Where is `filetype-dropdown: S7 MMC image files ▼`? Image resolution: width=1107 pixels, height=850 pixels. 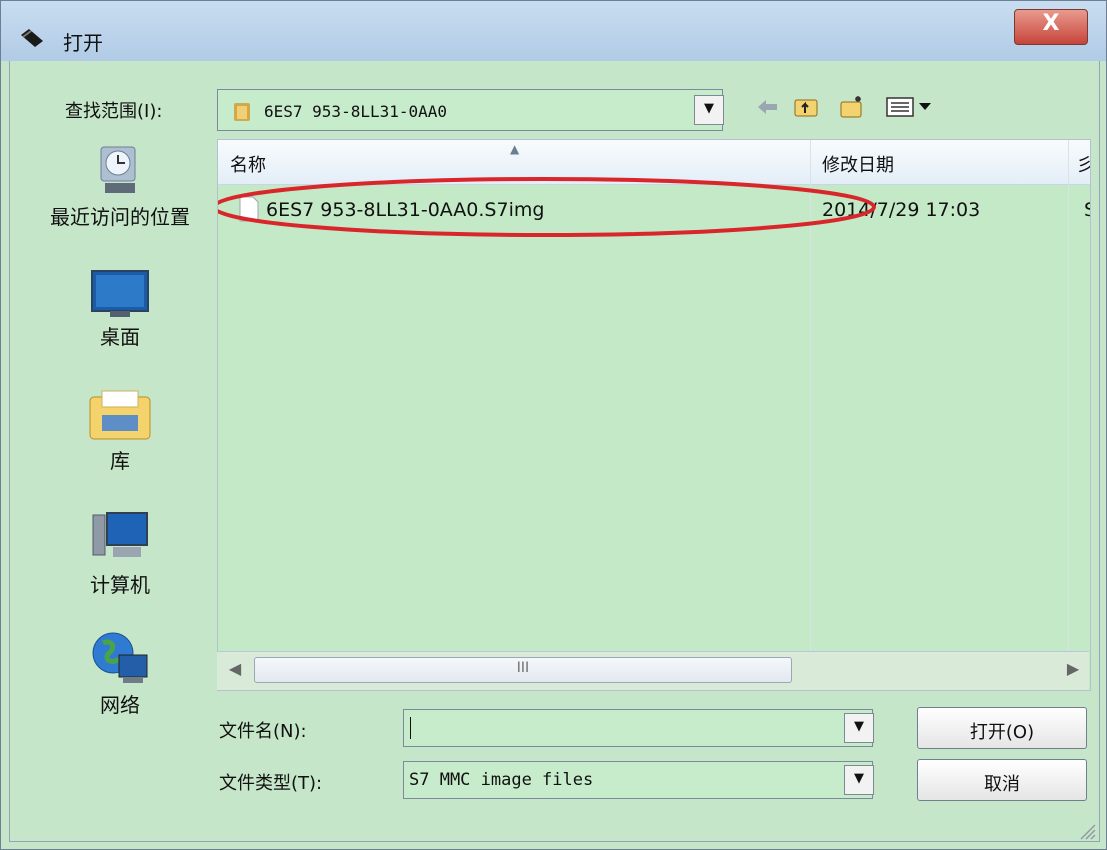
filetype-dropdown: S7 MMC image files ▼ is located at coordinates (638, 780).